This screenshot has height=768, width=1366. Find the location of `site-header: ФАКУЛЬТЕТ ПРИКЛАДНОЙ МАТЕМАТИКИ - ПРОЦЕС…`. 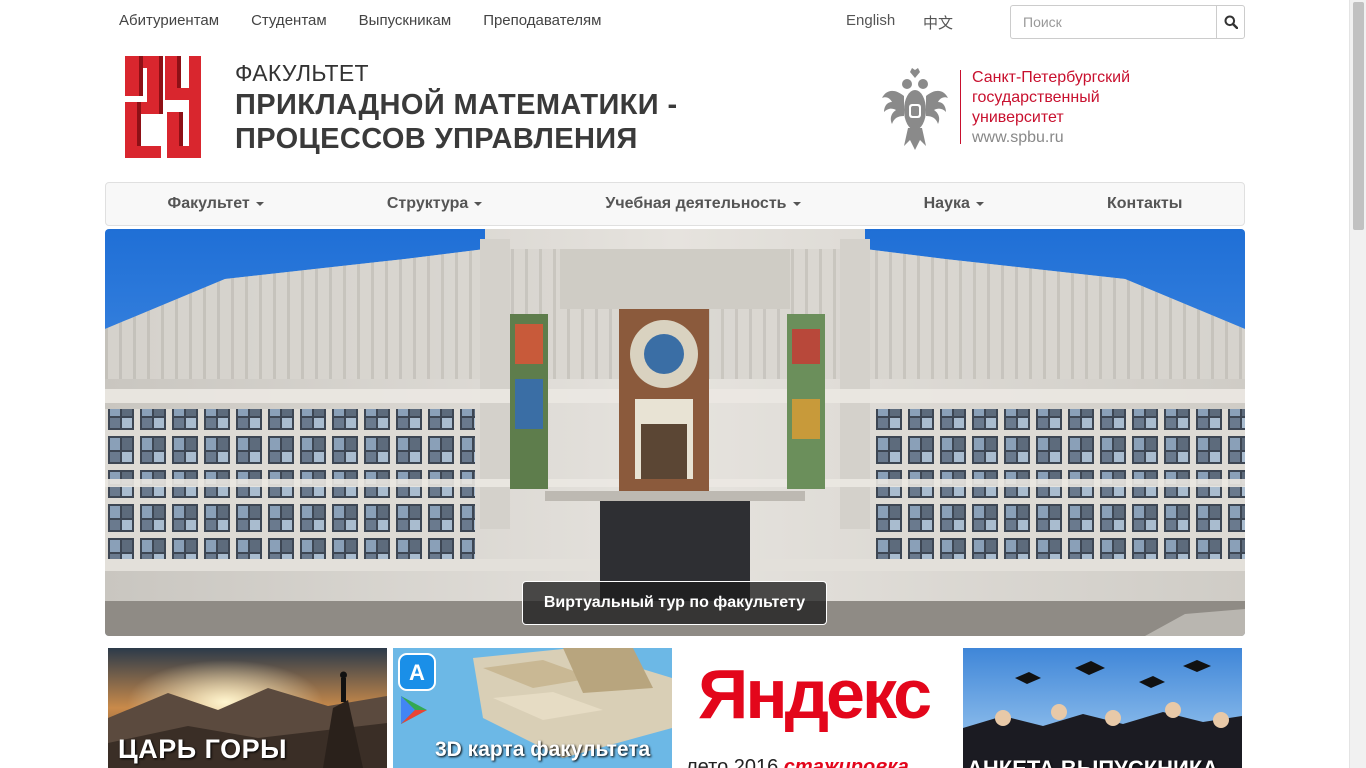

site-header: ФАКУЛЬТЕТ ПРИКЛАДНОЙ МАТЕМАТИКИ - ПРОЦЕС… is located at coordinates (675, 112).